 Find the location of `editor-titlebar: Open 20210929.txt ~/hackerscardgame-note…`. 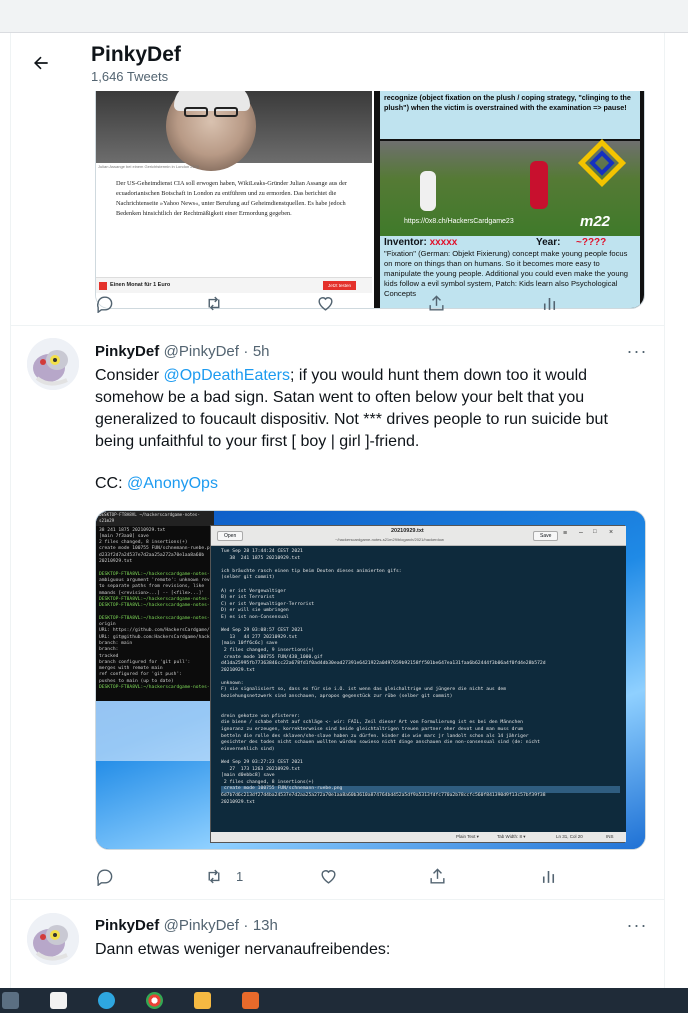

editor-titlebar: Open 20210929.txt ~/hackerscardgame-note… is located at coordinates (418, 536).